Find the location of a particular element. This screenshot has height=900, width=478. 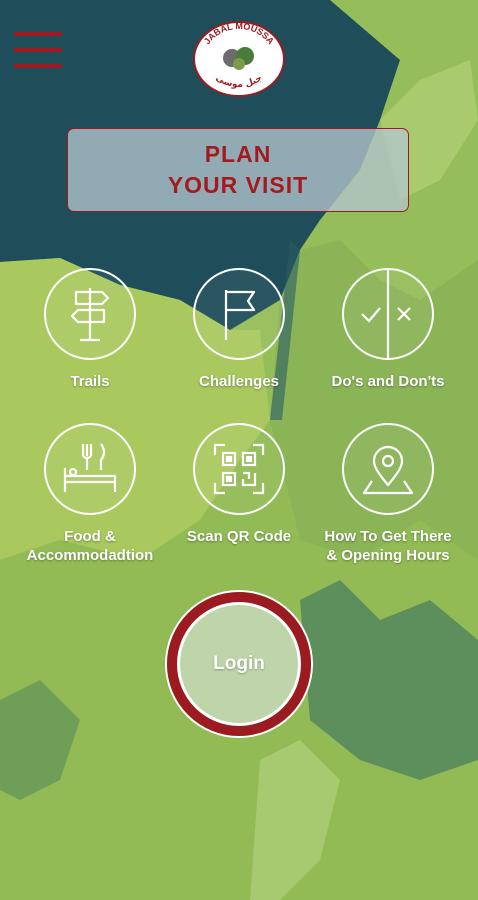

tile-trails: Trails is located at coordinates (90, 329).